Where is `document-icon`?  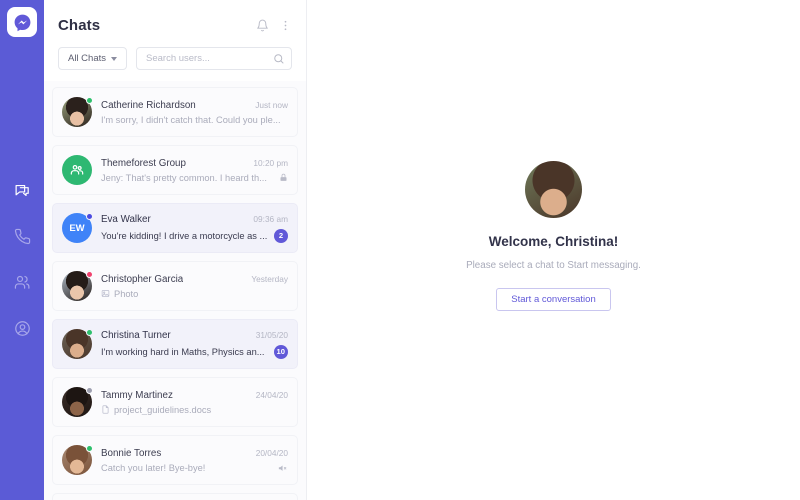
document-icon is located at coordinates (105, 409).